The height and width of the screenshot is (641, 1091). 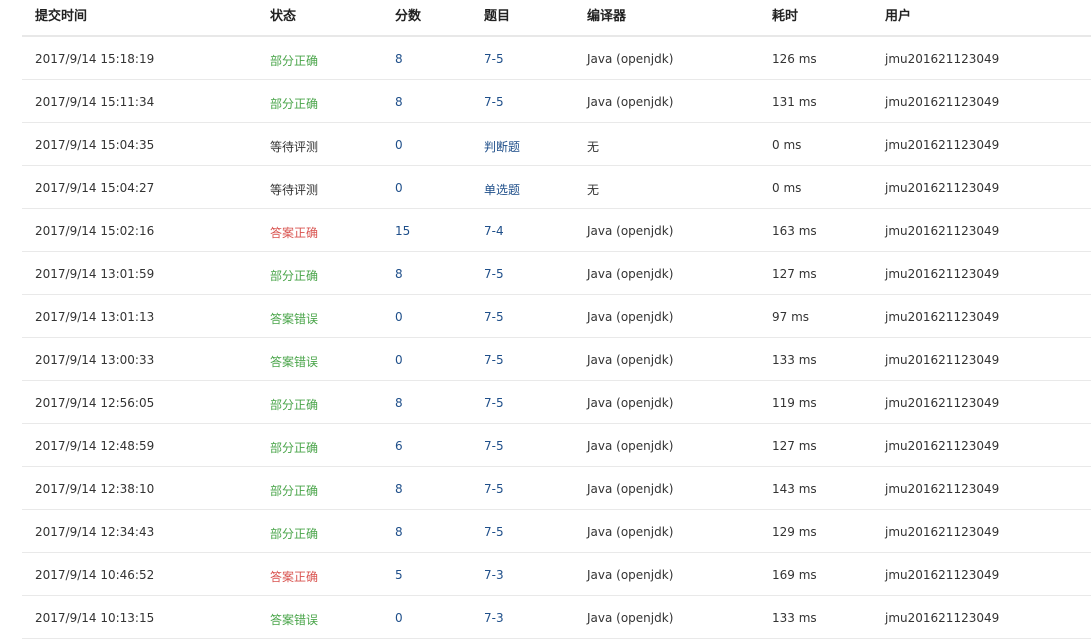 What do you see at coordinates (95, 274) in the screenshot?
I see `submit-time-cell: 2017/9/14 13:01:59` at bounding box center [95, 274].